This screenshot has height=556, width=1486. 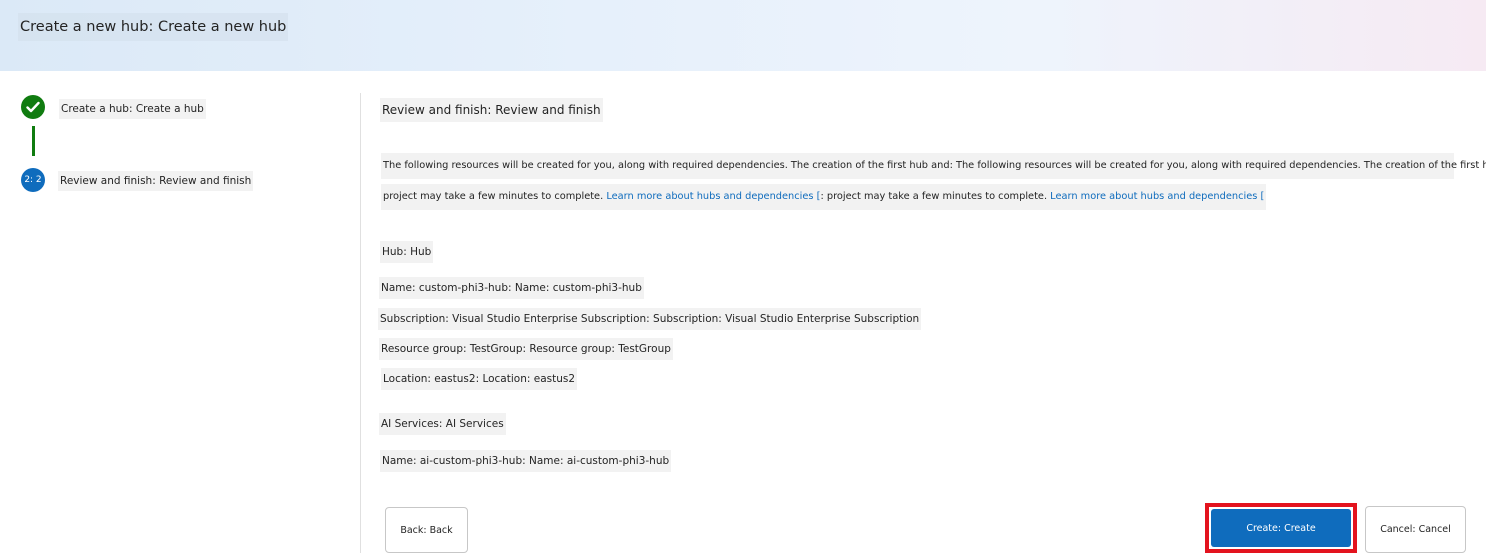 I want to click on create-button-highlight: Create, so click(x=1281, y=528).